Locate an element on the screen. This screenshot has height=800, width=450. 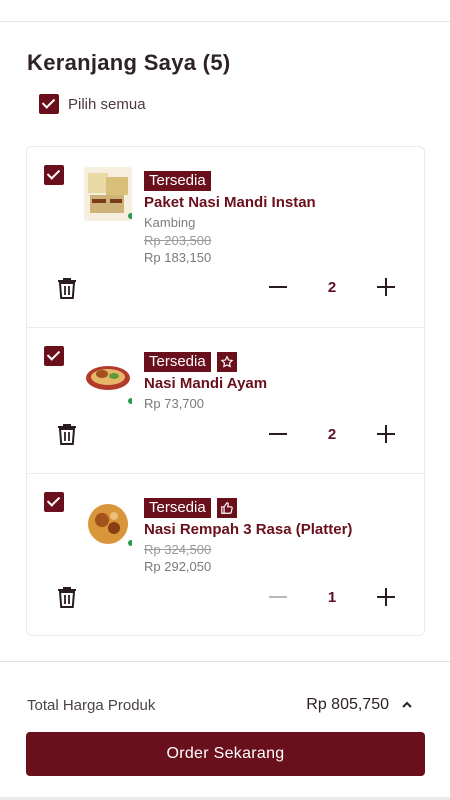
quantity-value: 1 is located at coordinates (332, 597).